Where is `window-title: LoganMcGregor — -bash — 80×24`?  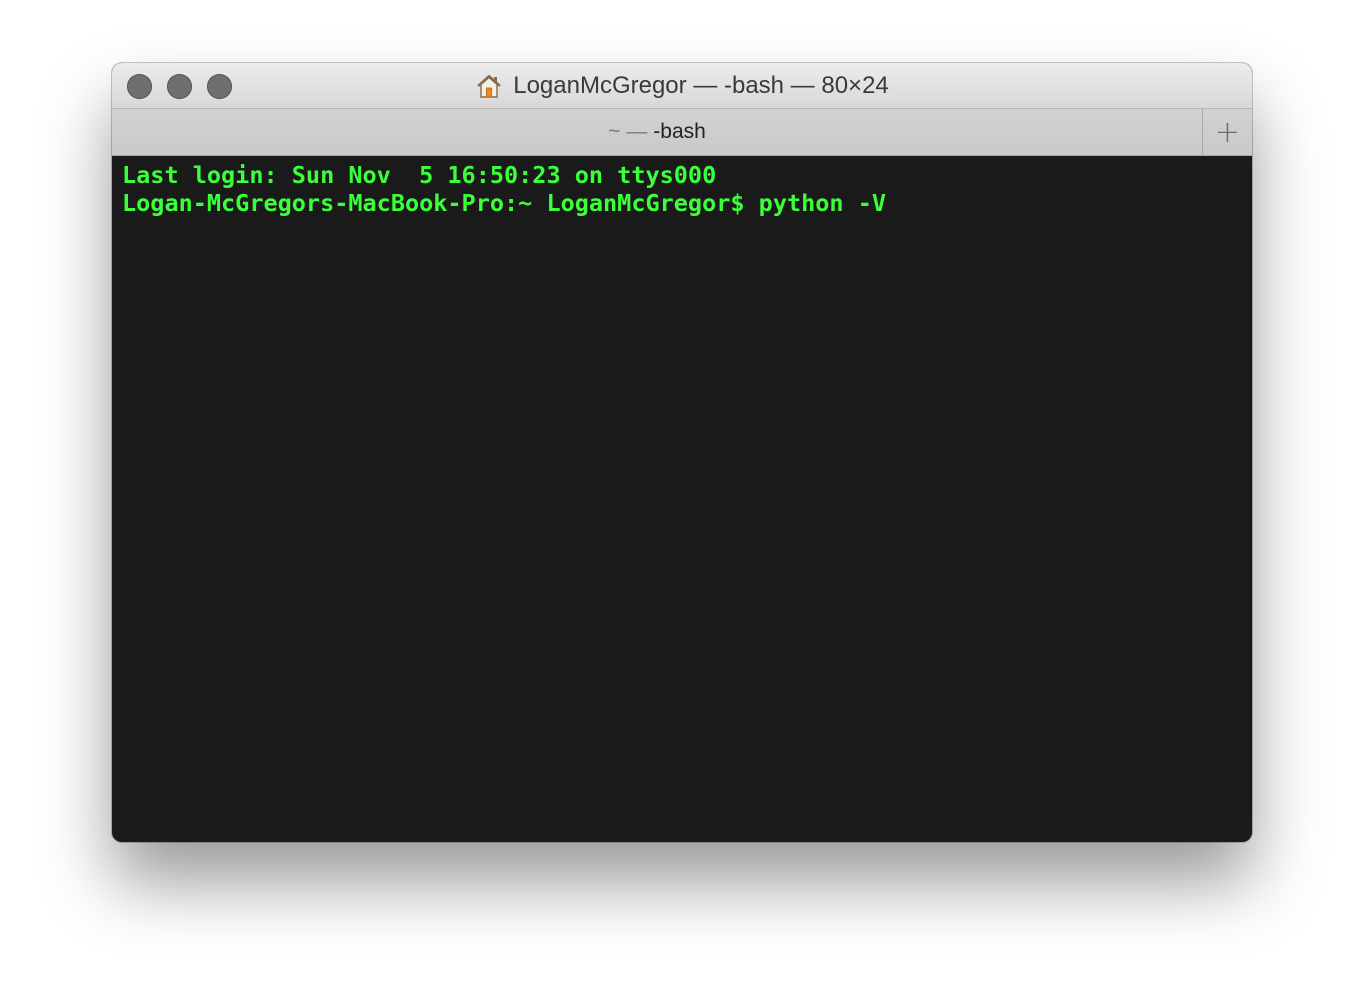
window-title: LoganMcGregor — -bash — 80×24 is located at coordinates (701, 85).